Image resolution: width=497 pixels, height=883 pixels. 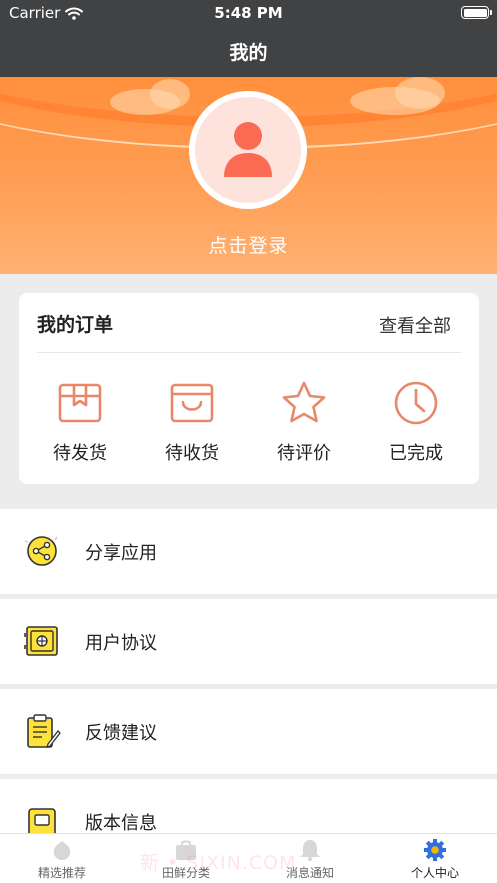 I want to click on package-icon, so click(x=80, y=403).